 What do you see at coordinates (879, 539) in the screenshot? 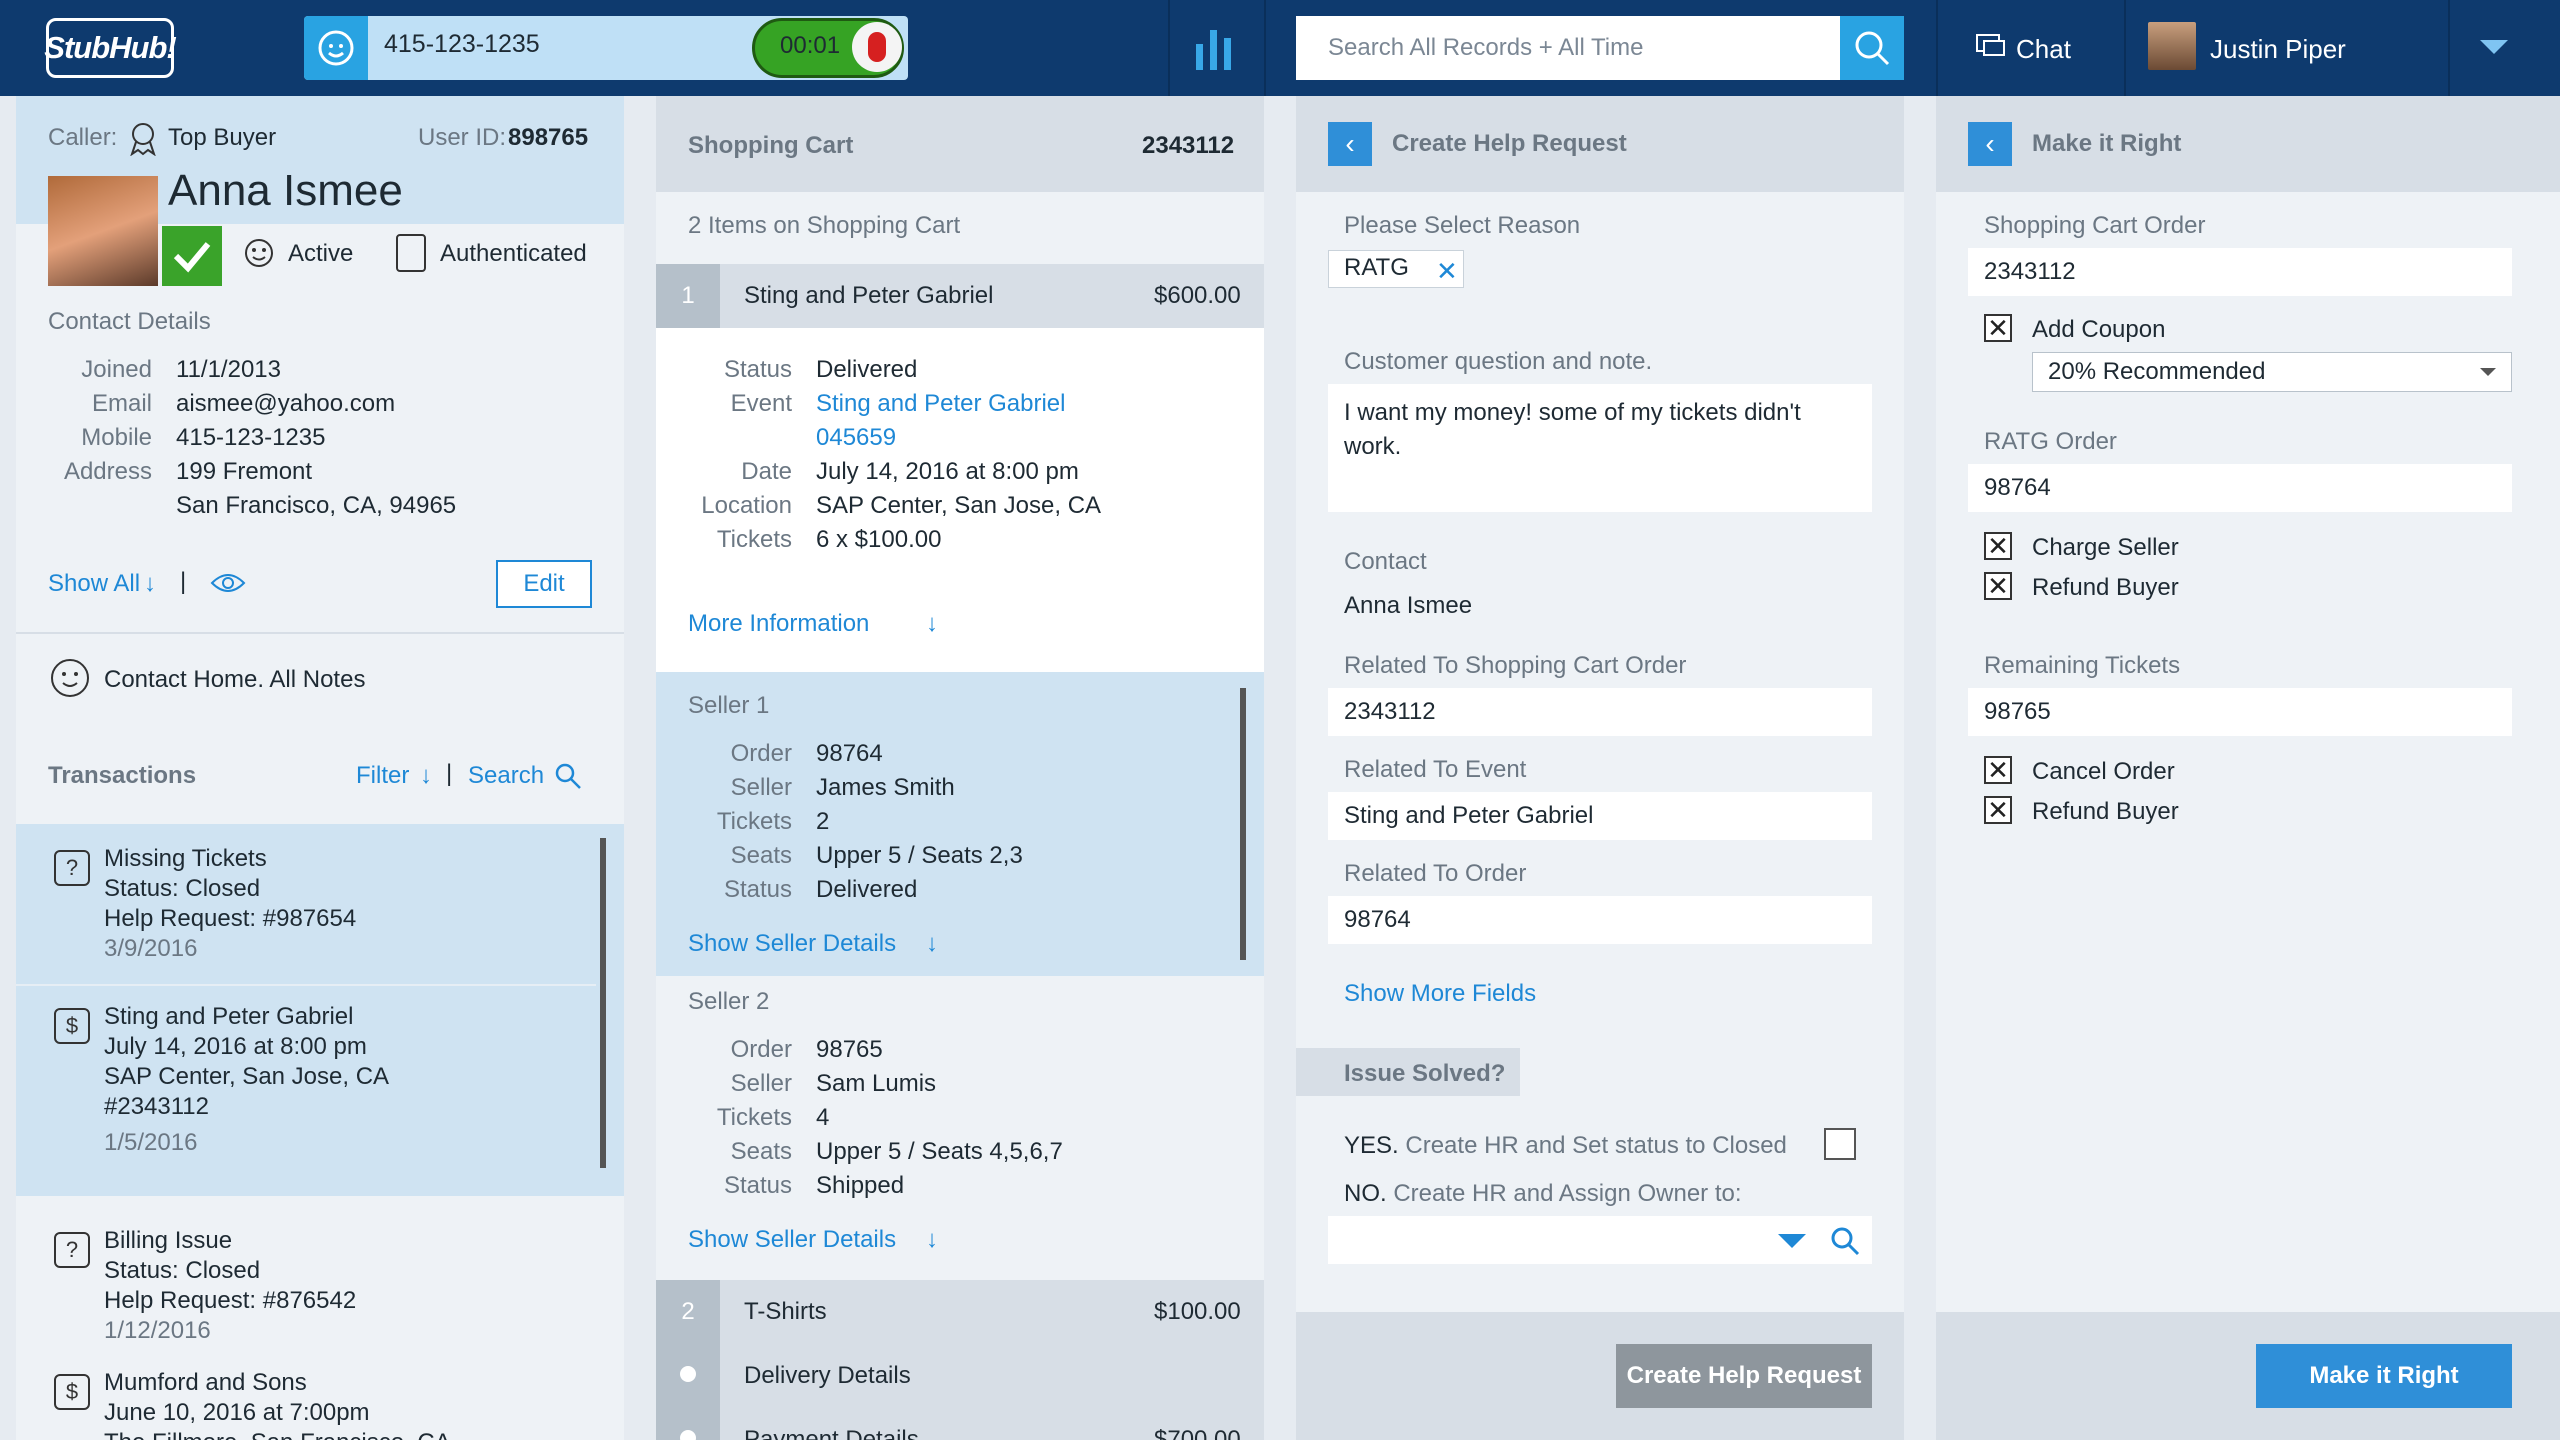
I see `tickets-value: 6 x $100.00` at bounding box center [879, 539].